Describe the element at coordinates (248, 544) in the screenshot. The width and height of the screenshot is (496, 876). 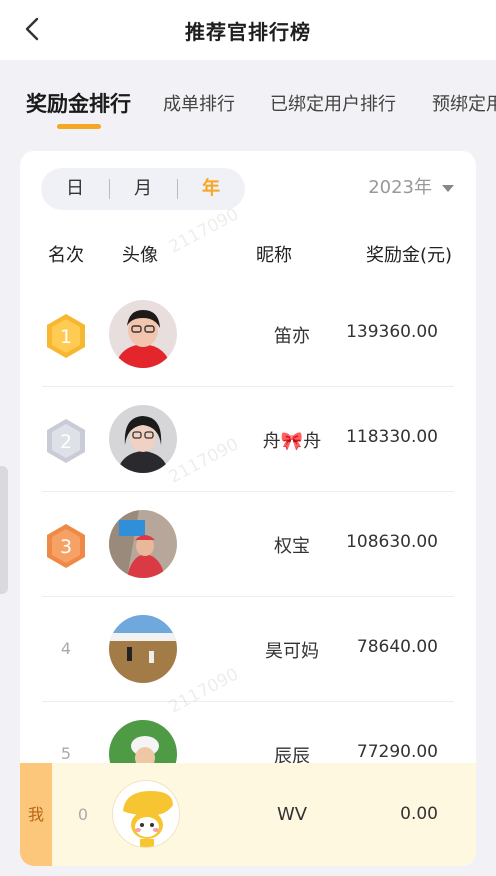
I see `table-row: 3 权宝 108630.00` at that location.